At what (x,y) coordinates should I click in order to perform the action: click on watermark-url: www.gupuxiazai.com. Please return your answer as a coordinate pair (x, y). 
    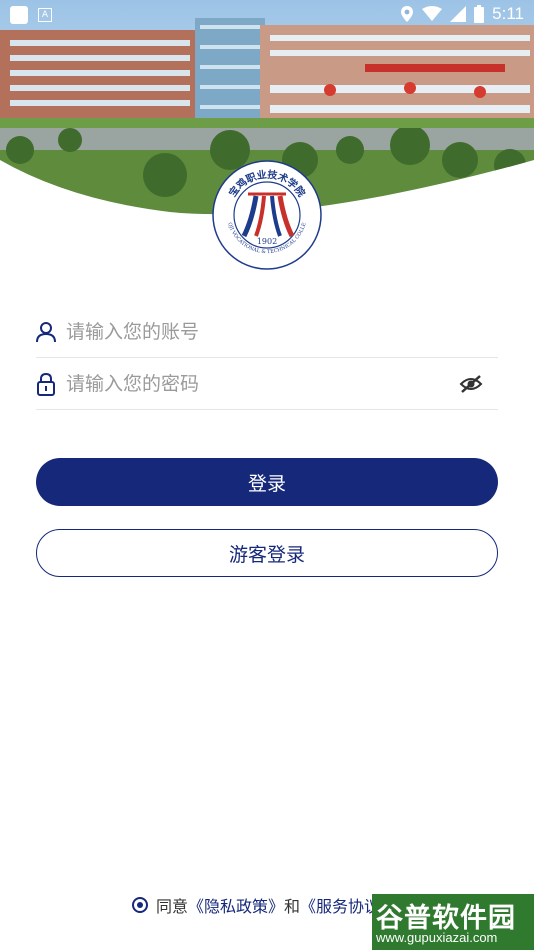
    Looking at the image, I should click on (437, 937).